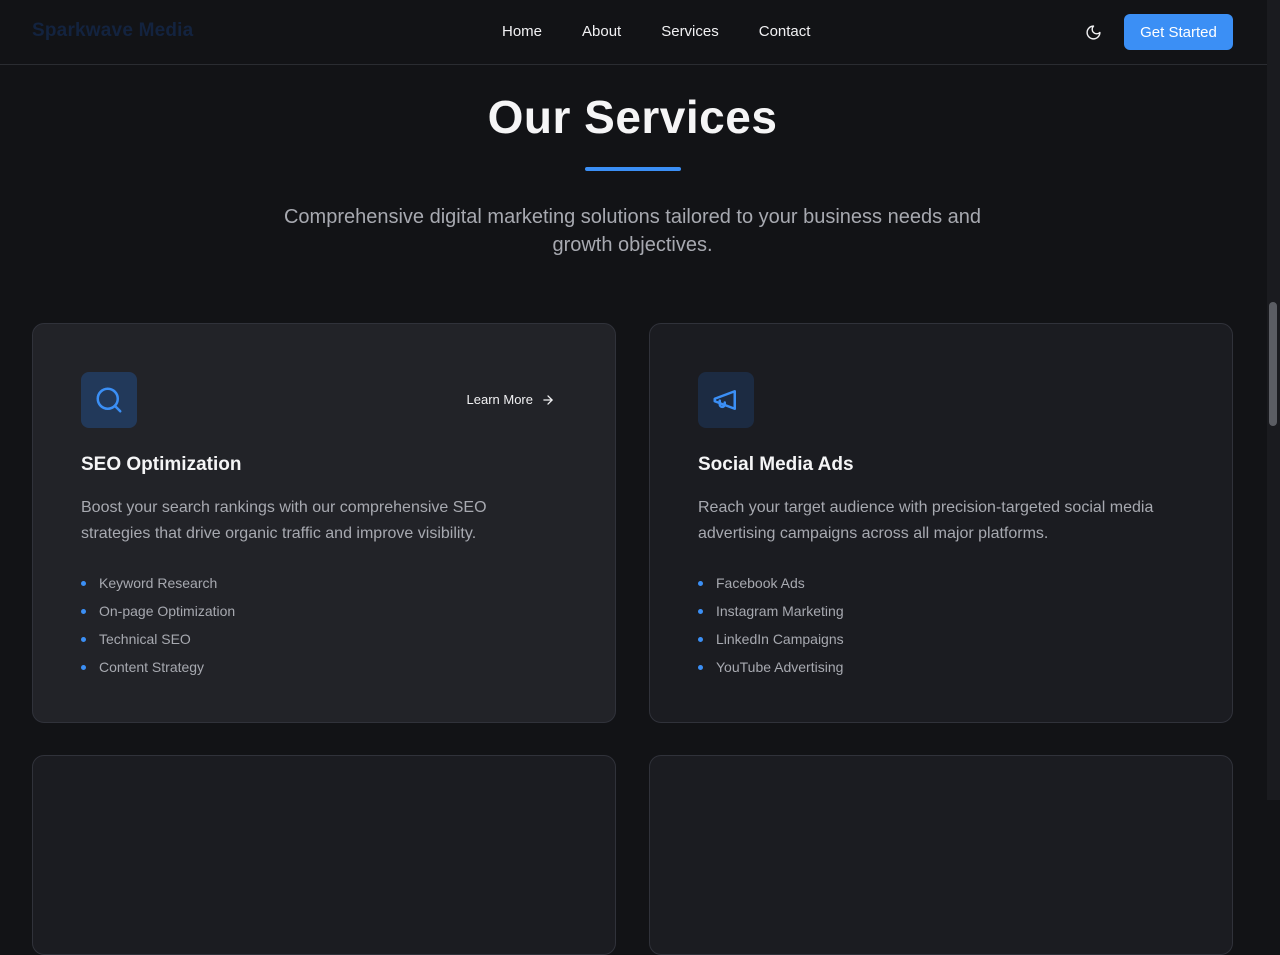 The height and width of the screenshot is (955, 1280). Describe the element at coordinates (548, 399) in the screenshot. I see `arrow-right-icon` at that location.